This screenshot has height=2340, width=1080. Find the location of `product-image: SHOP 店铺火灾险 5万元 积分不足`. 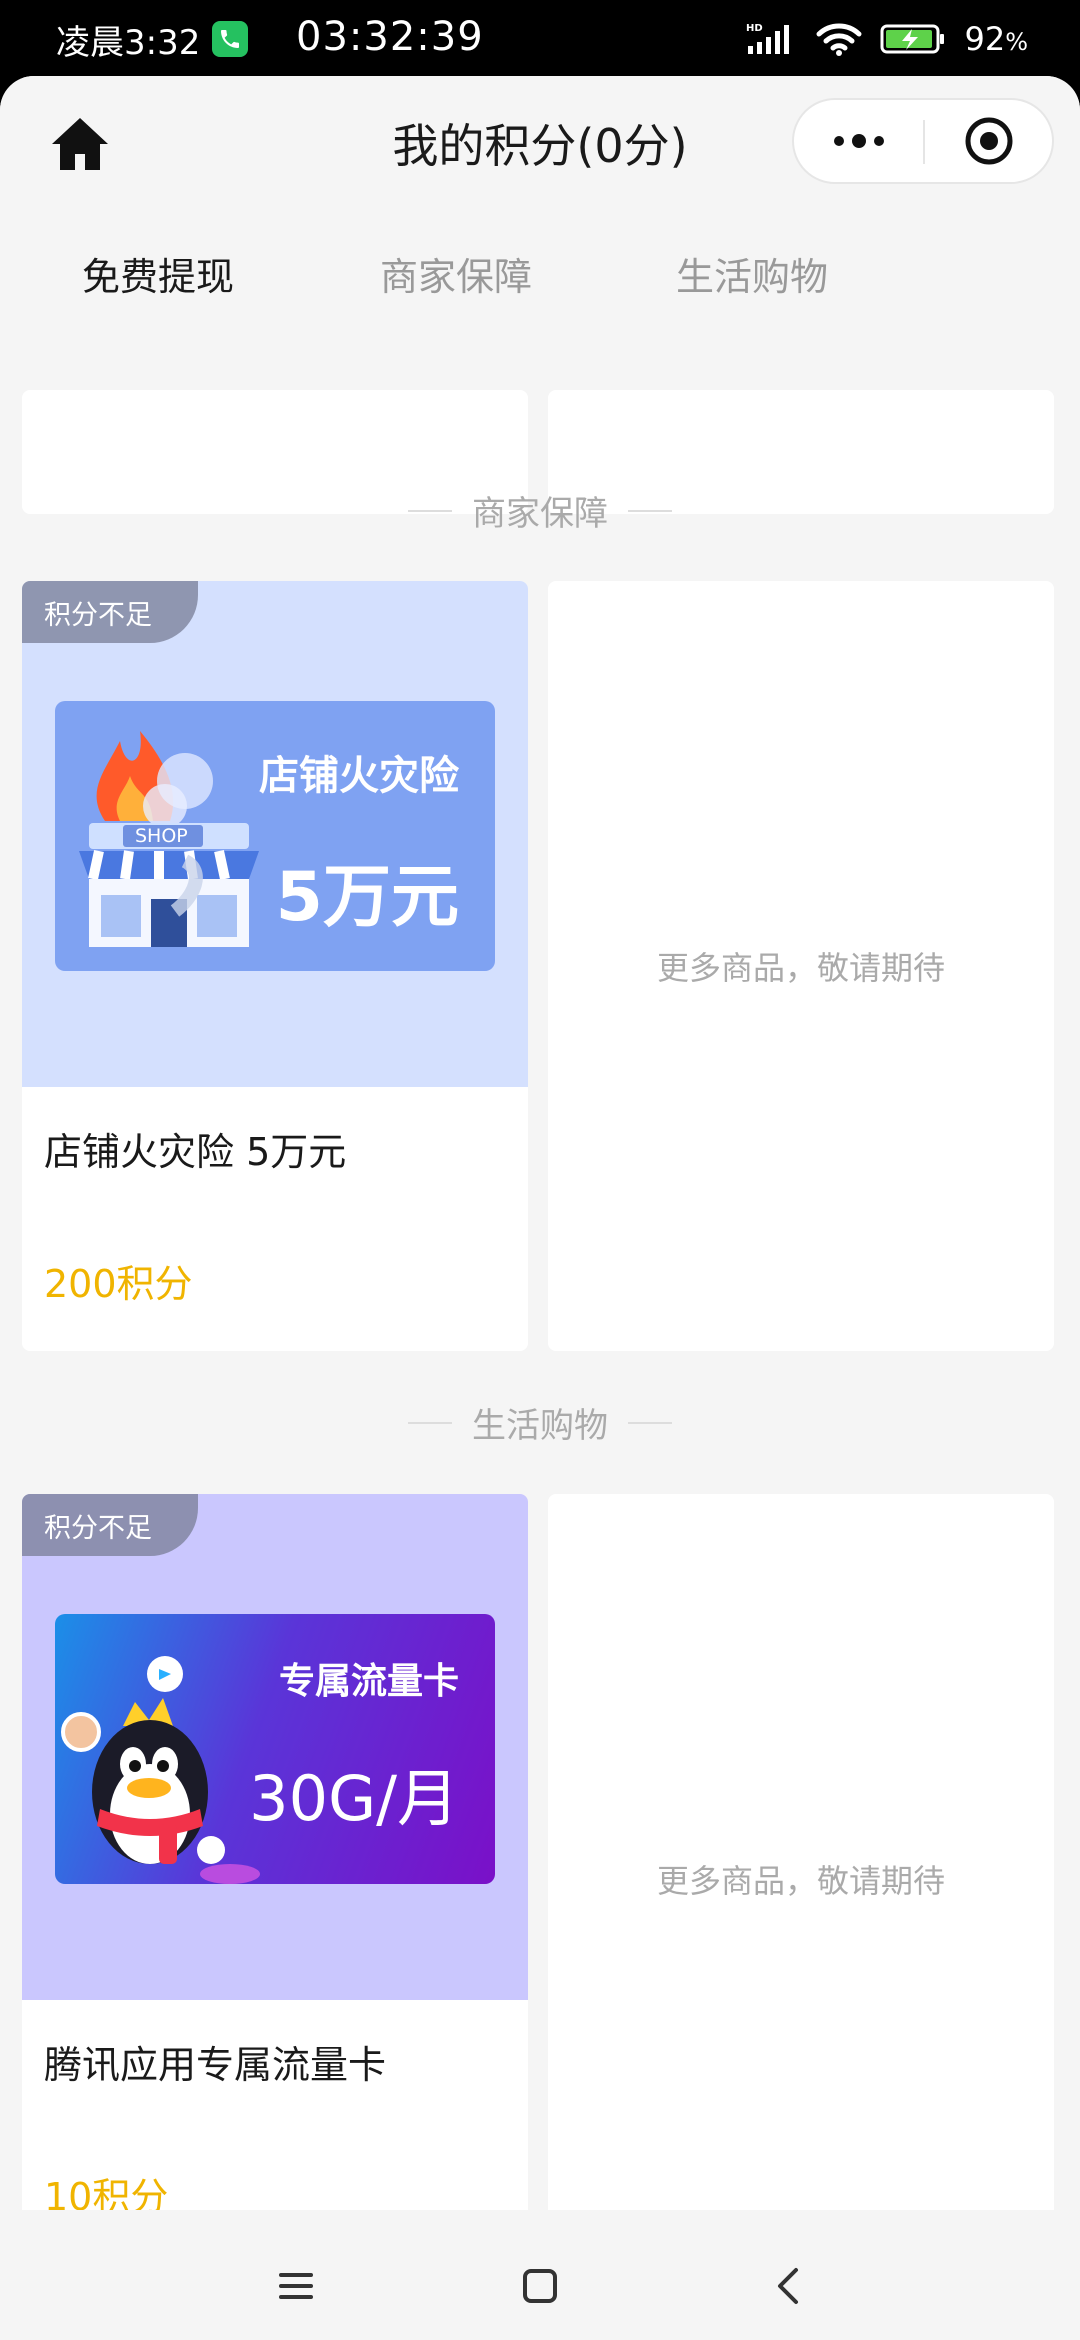

product-image: SHOP 店铺火灾险 5万元 积分不足 is located at coordinates (275, 834).